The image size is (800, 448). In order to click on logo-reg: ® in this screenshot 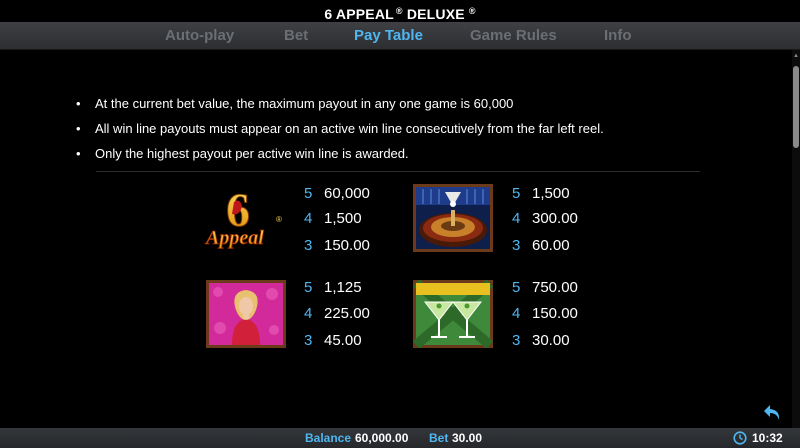, I will do `click(279, 219)`.